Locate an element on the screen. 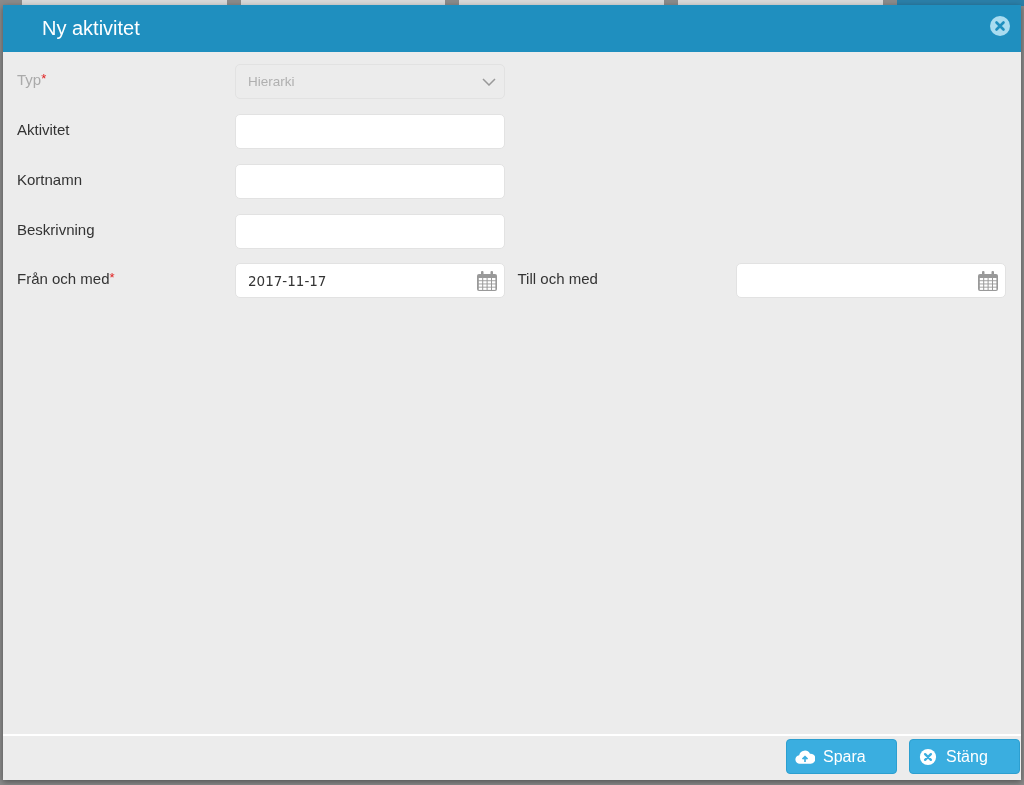 The width and height of the screenshot is (1024, 785). chevron-icon is located at coordinates (489, 81).